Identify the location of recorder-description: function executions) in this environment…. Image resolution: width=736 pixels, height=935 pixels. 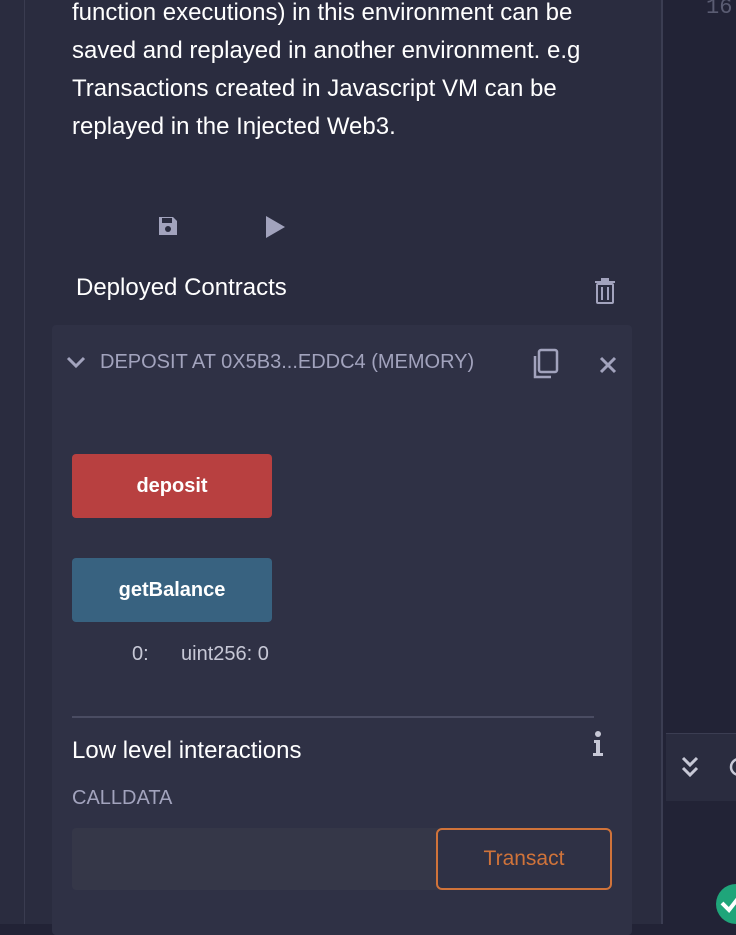
(326, 70).